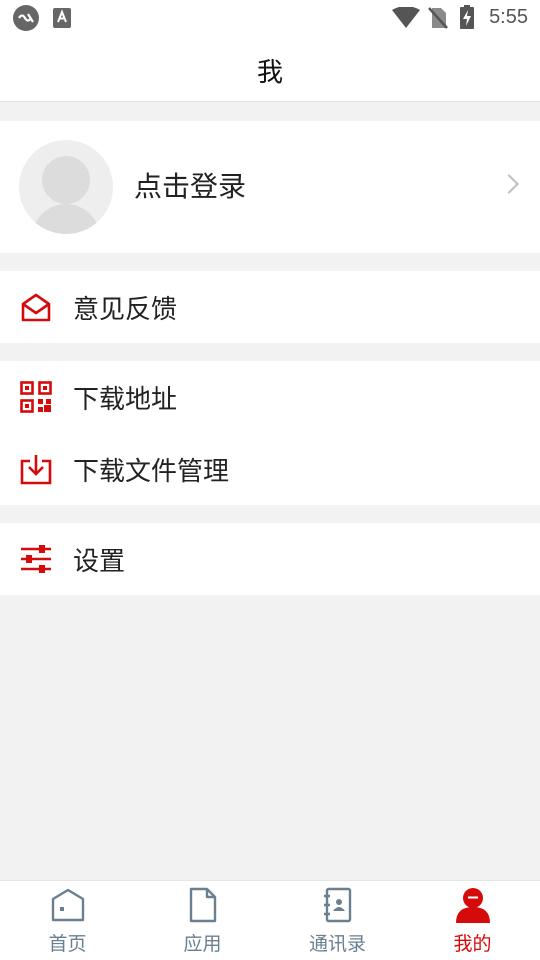  What do you see at coordinates (270, 187) in the screenshot?
I see `login-card: 点击登录` at bounding box center [270, 187].